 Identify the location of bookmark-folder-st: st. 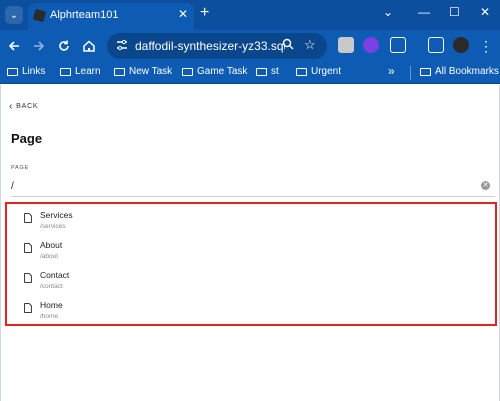
(267, 71).